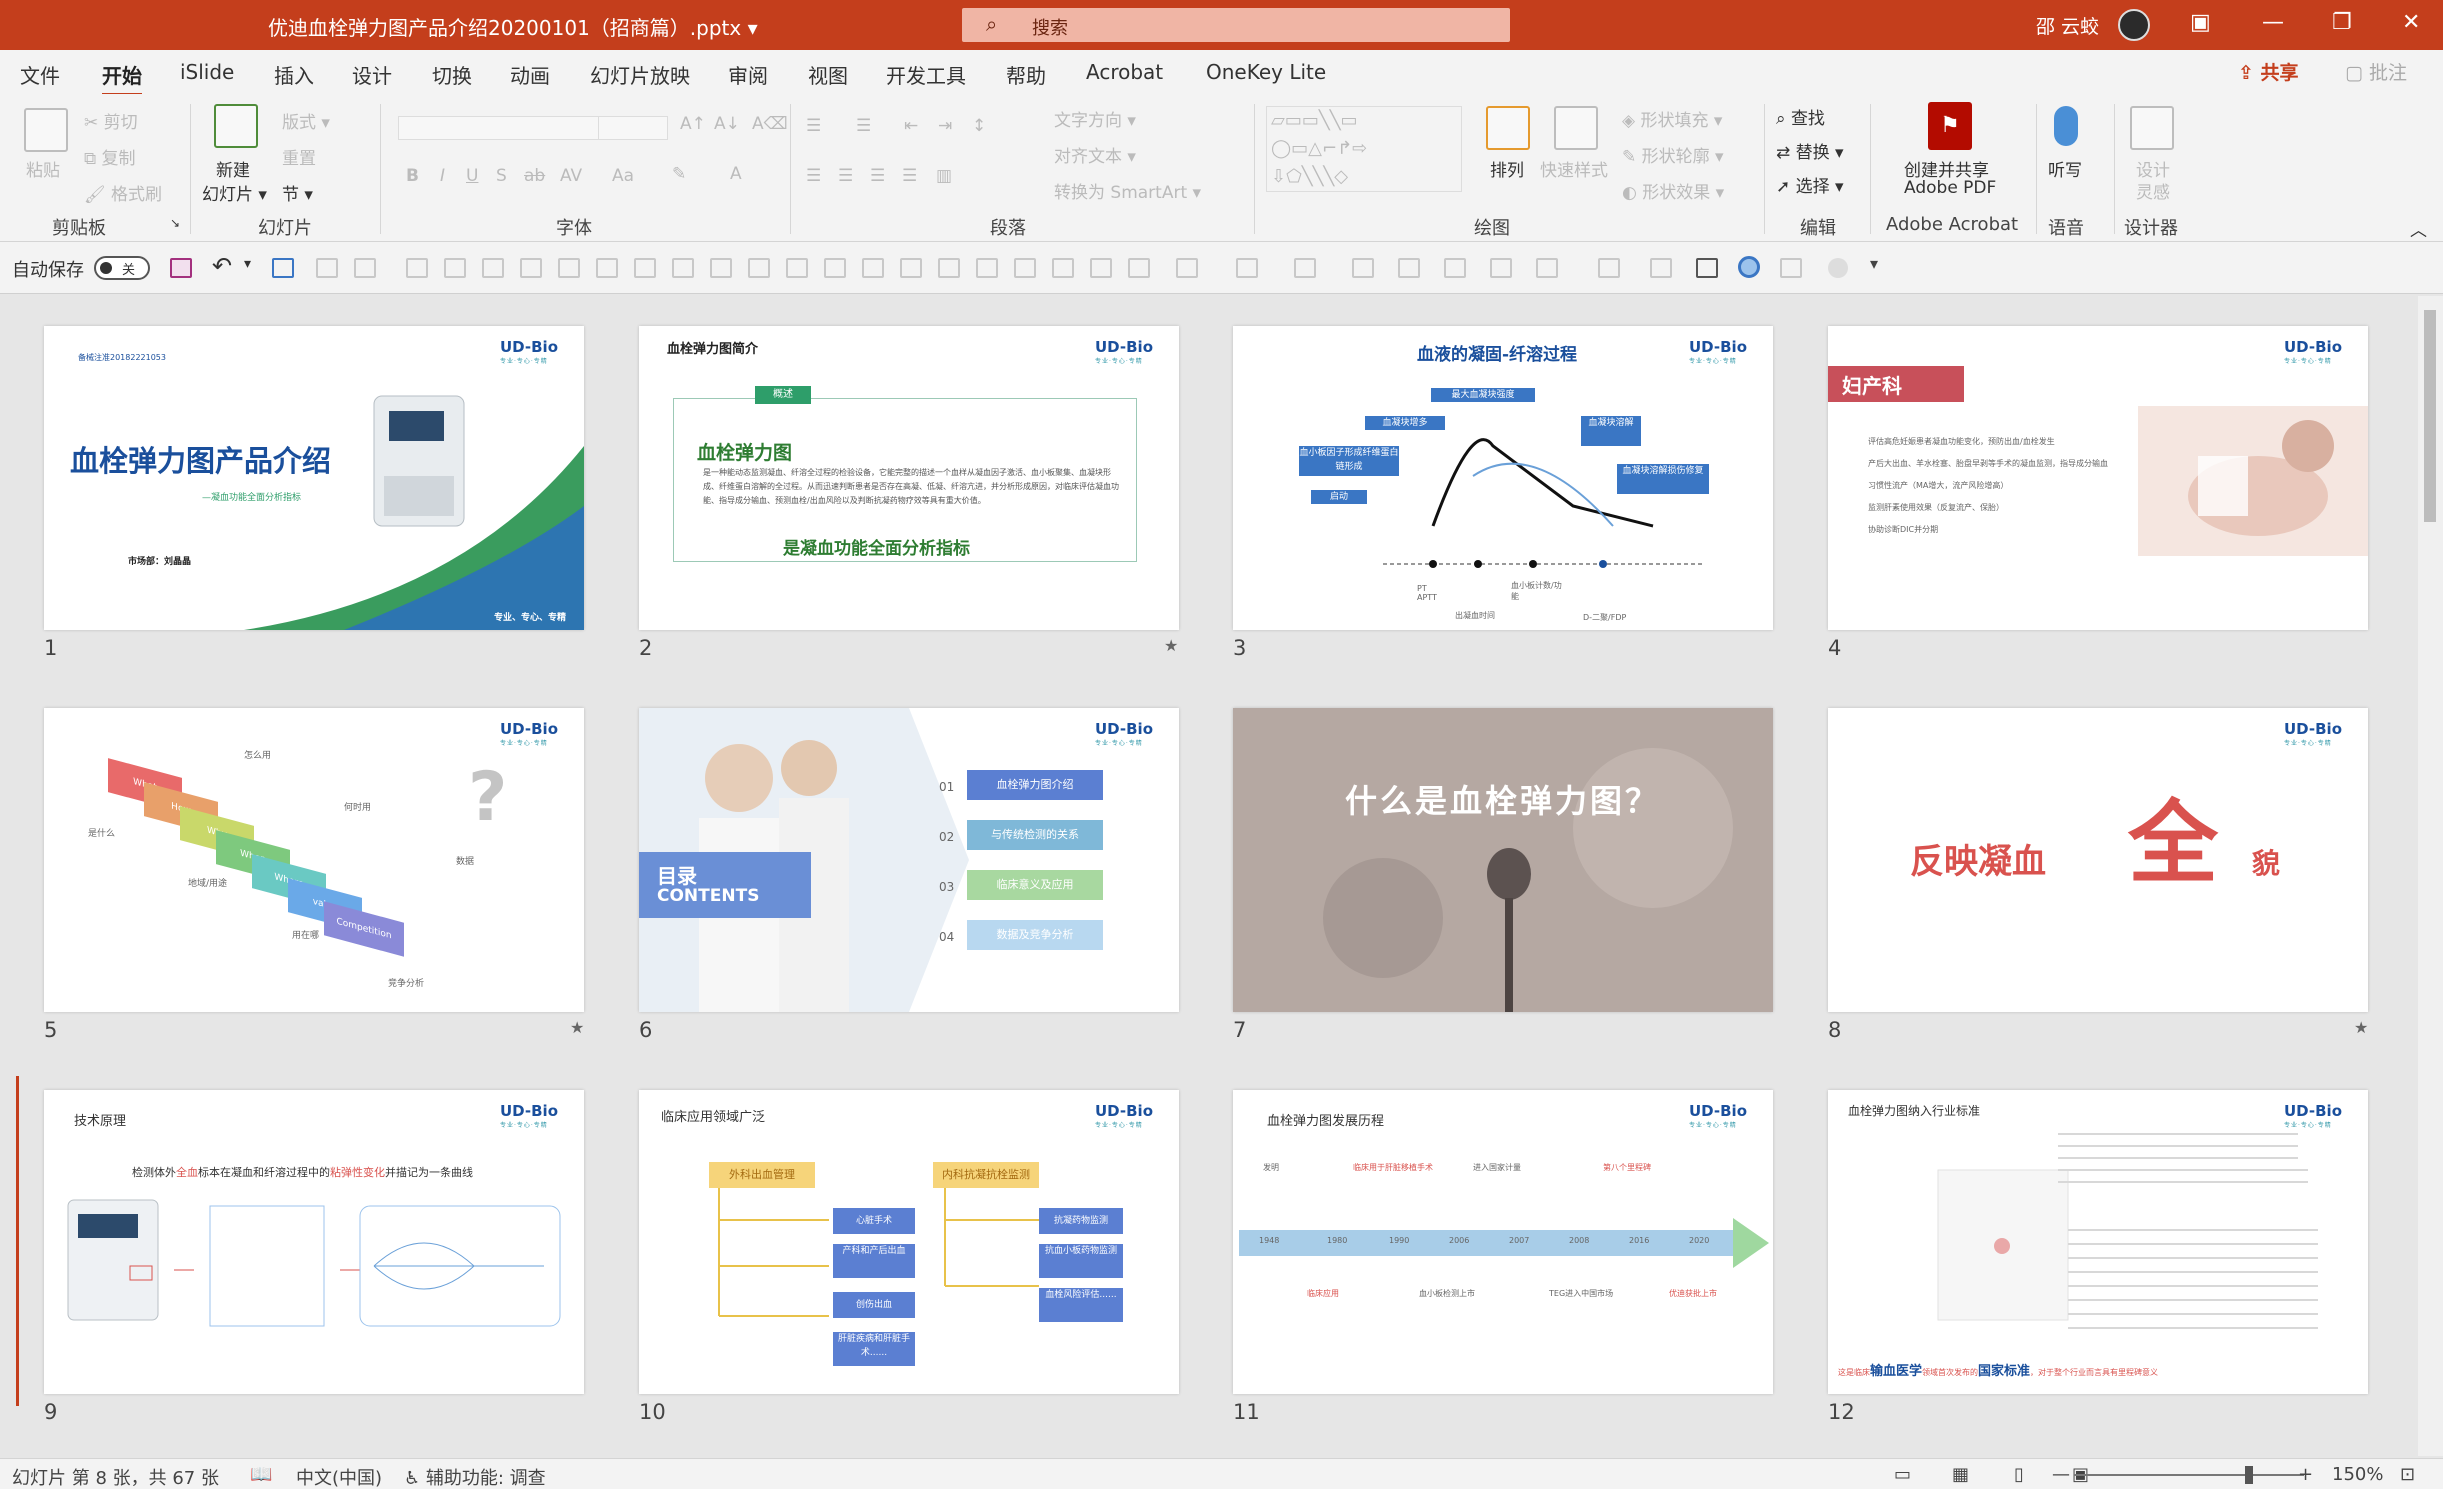 Image resolution: width=2443 pixels, height=1489 pixels. Describe the element at coordinates (299, 156) in the screenshot. I see `reset-button: 重置` at that location.